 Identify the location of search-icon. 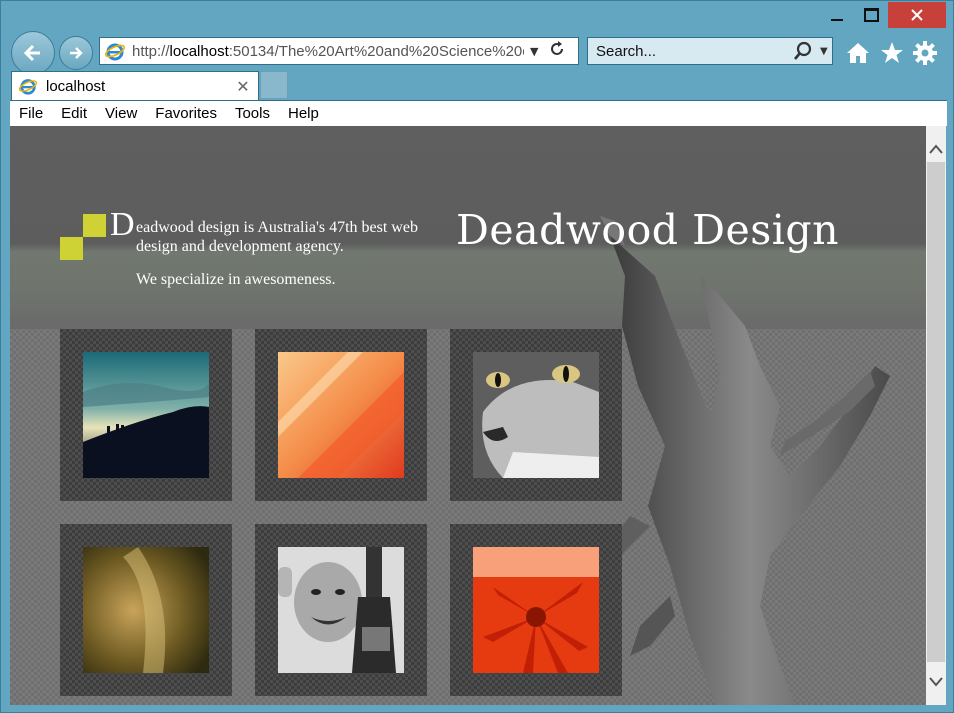
(803, 51).